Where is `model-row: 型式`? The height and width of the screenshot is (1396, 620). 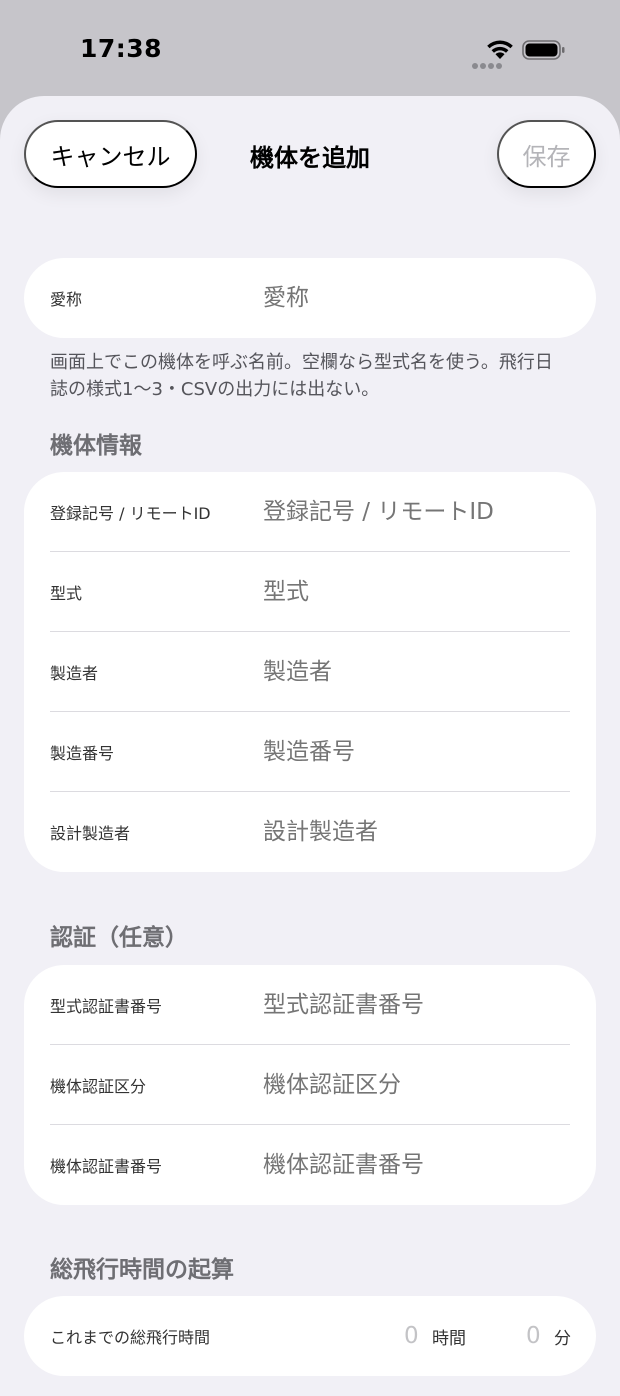 model-row: 型式 is located at coordinates (310, 592).